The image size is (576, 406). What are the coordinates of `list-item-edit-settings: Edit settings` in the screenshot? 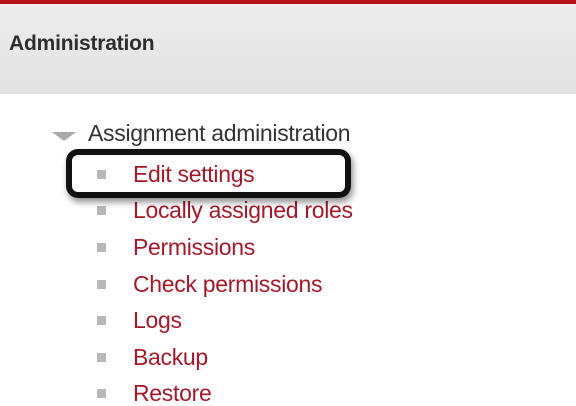 It's located at (221, 174).